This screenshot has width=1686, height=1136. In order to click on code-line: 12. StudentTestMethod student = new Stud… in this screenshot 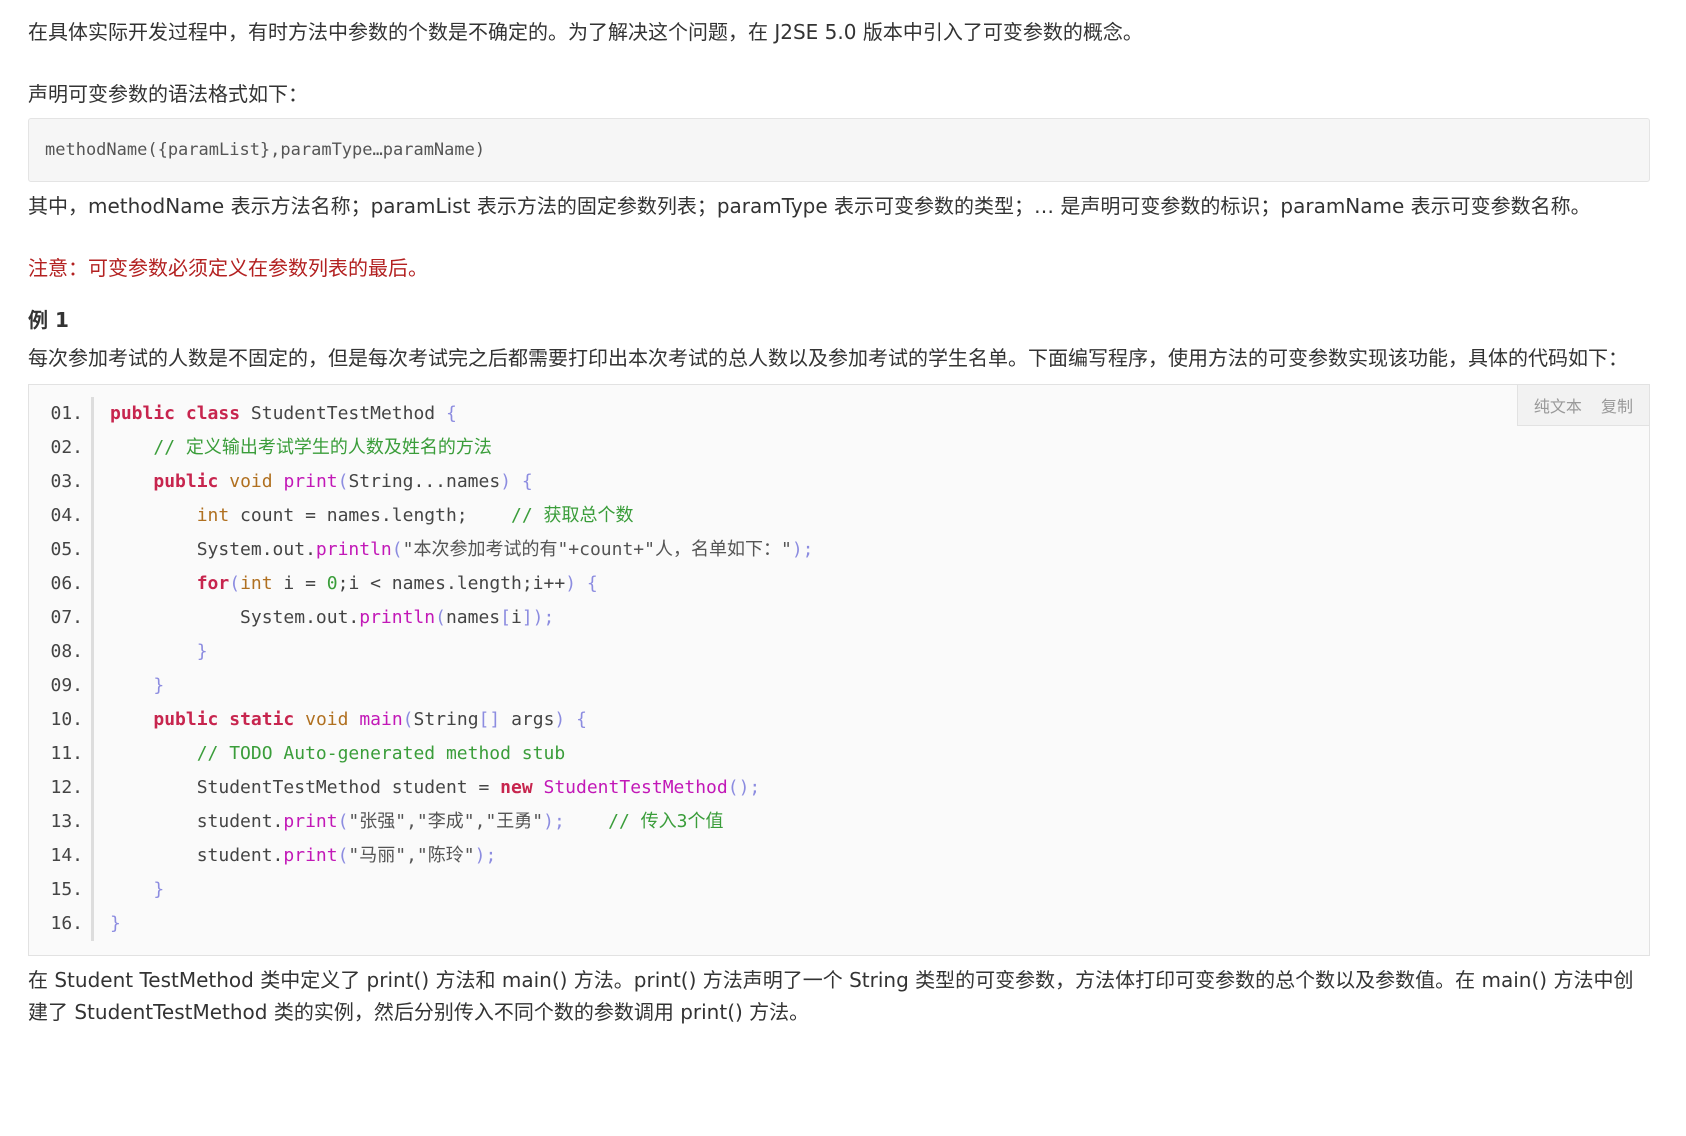, I will do `click(839, 788)`.